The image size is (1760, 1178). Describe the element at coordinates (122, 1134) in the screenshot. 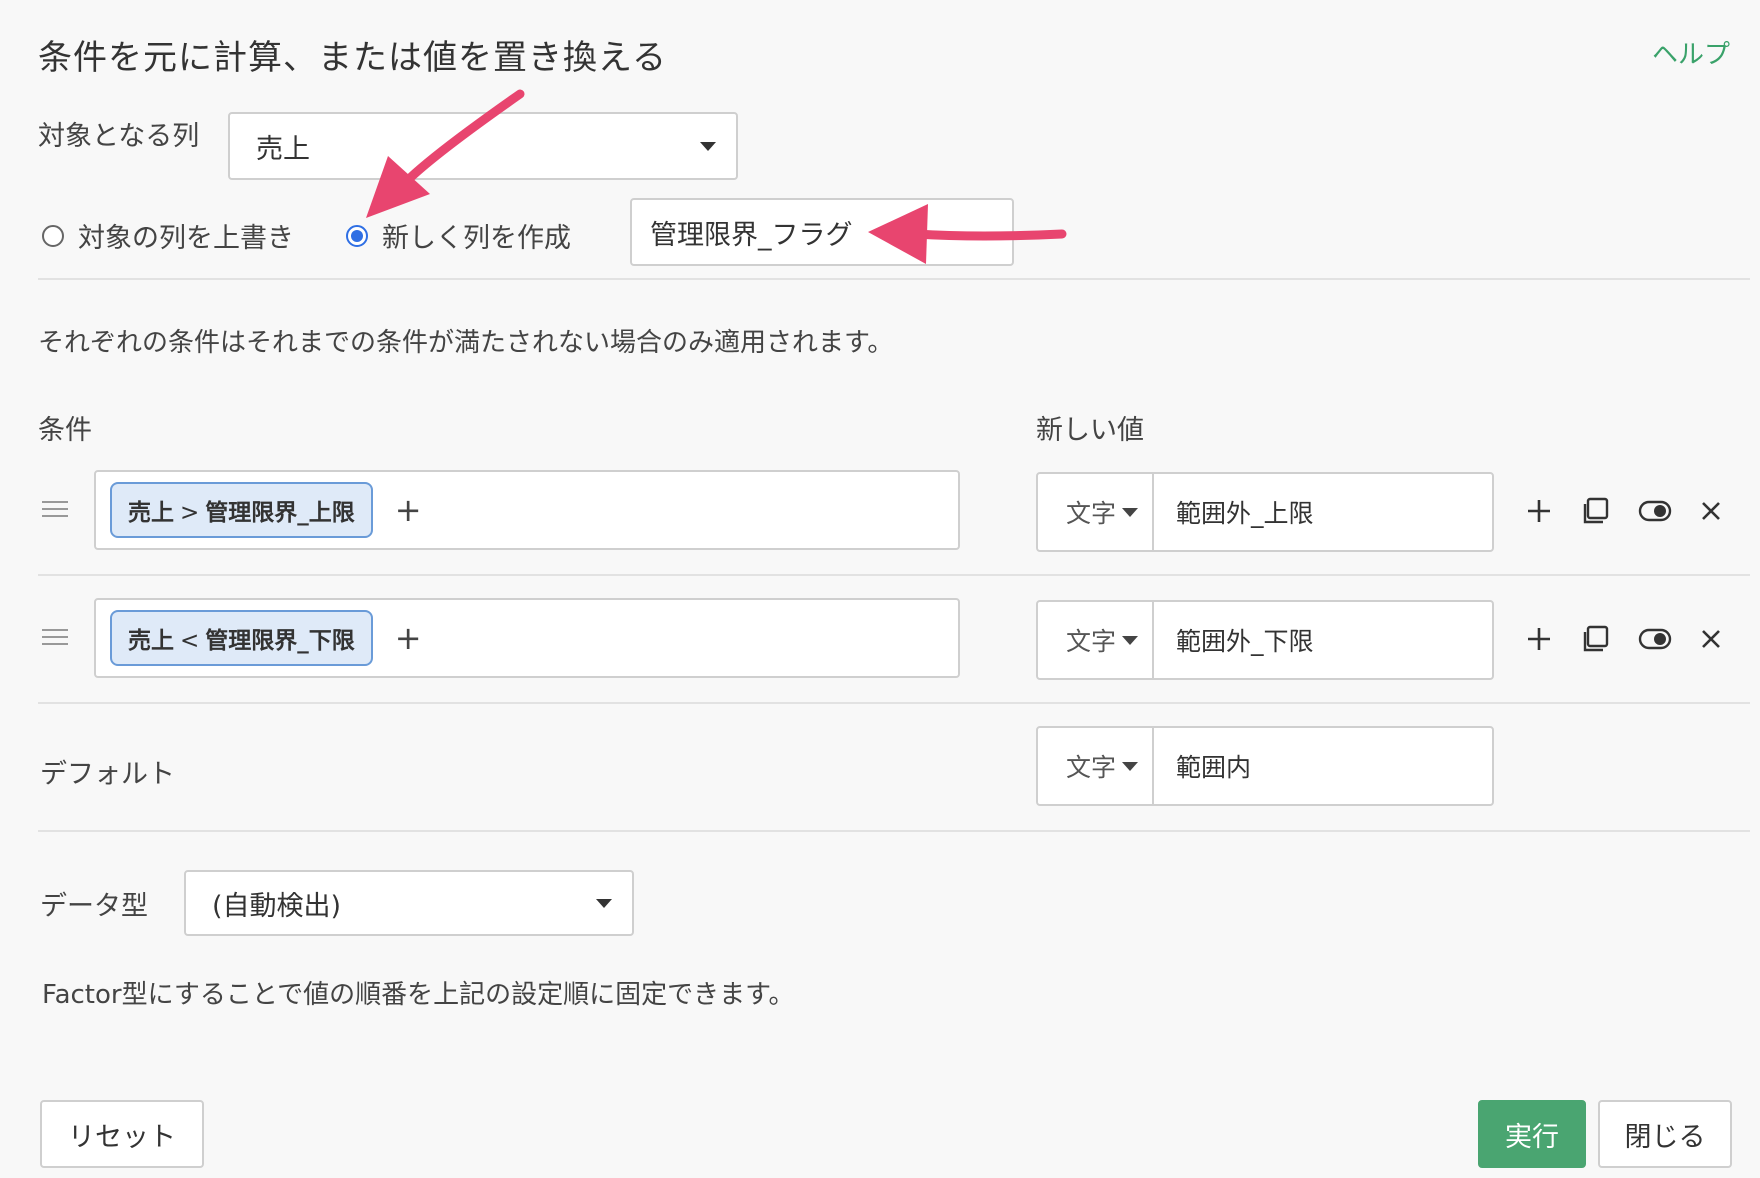

I see `reset-button: リセット` at that location.